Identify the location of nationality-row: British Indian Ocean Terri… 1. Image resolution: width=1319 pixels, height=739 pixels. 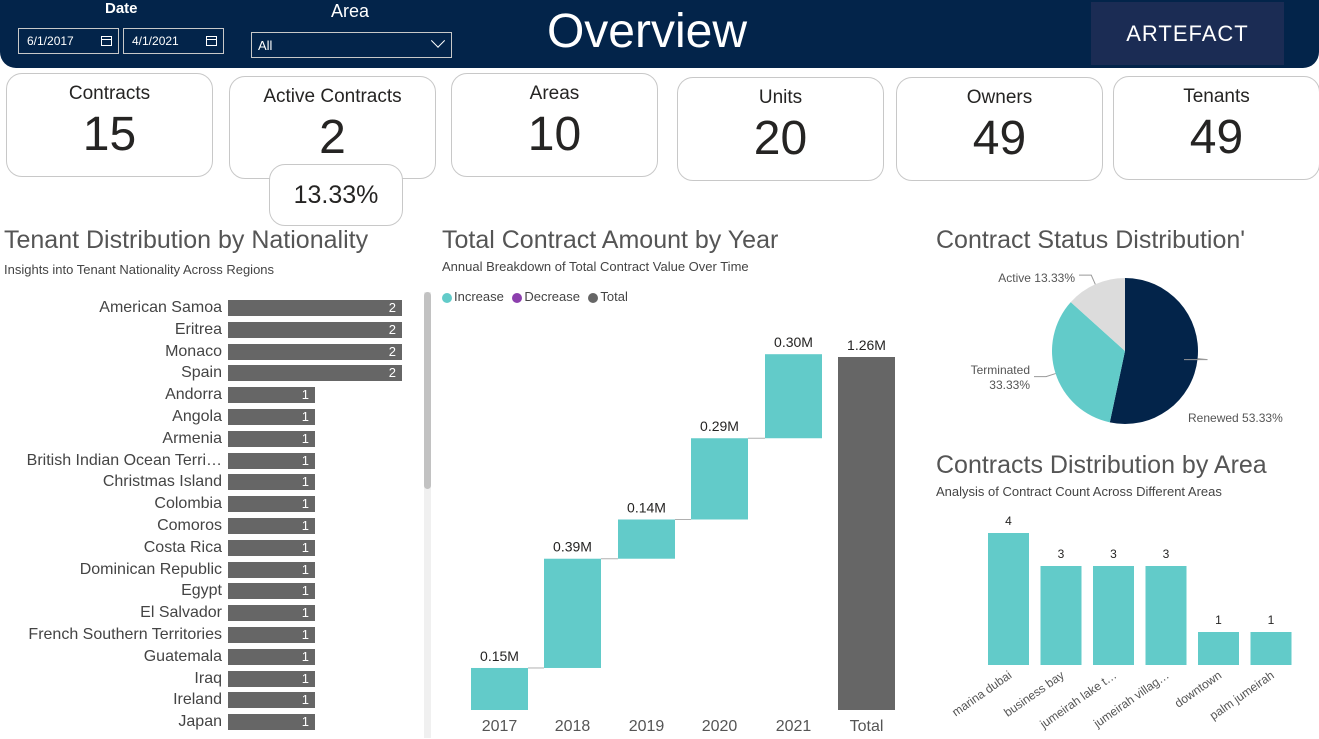
(212, 462).